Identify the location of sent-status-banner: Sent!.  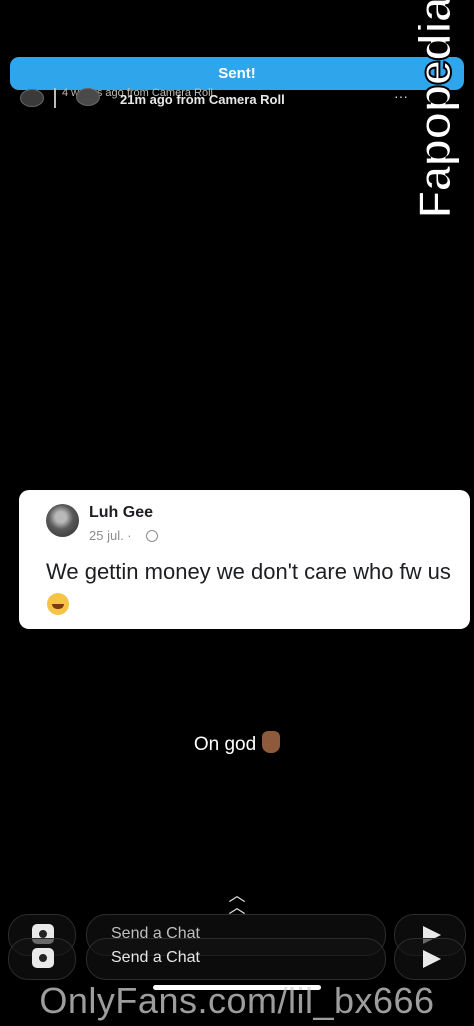
(237, 73).